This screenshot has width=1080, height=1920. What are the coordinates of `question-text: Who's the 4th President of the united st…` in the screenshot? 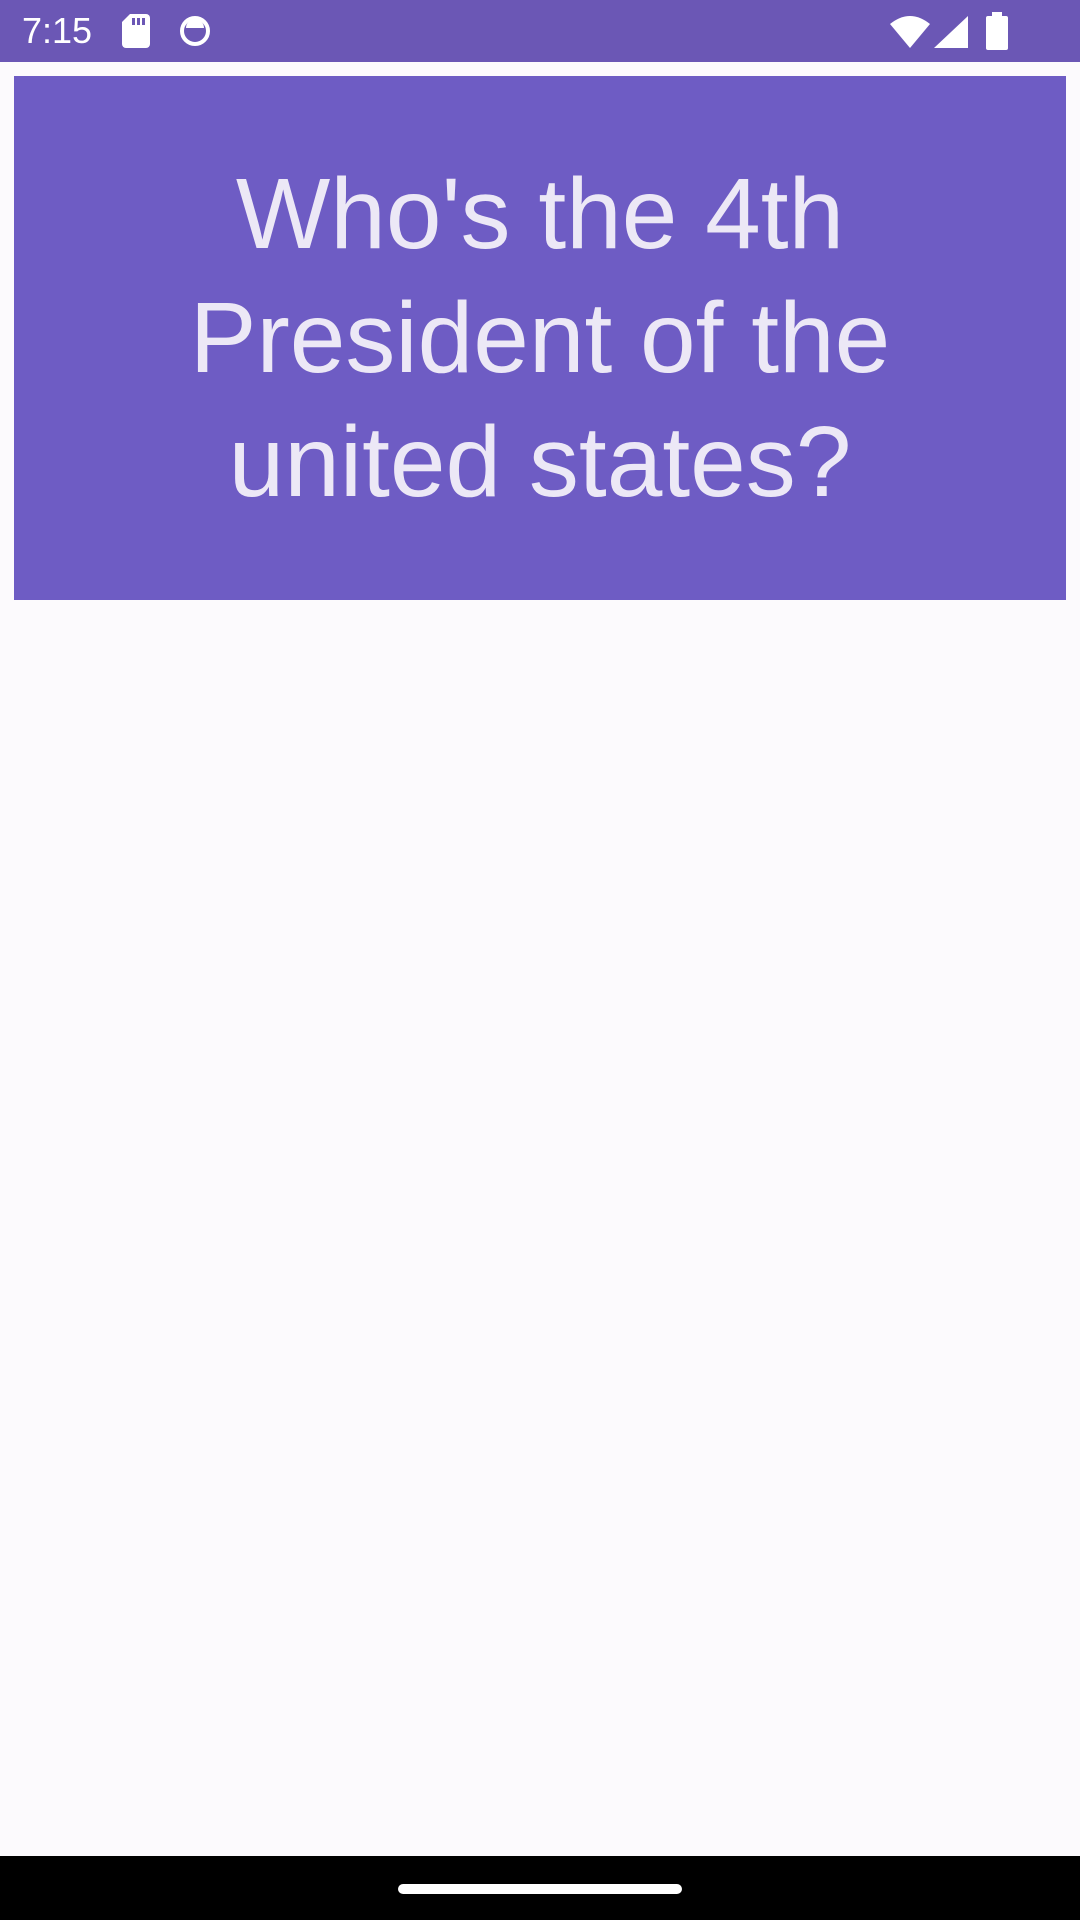 It's located at (540, 338).